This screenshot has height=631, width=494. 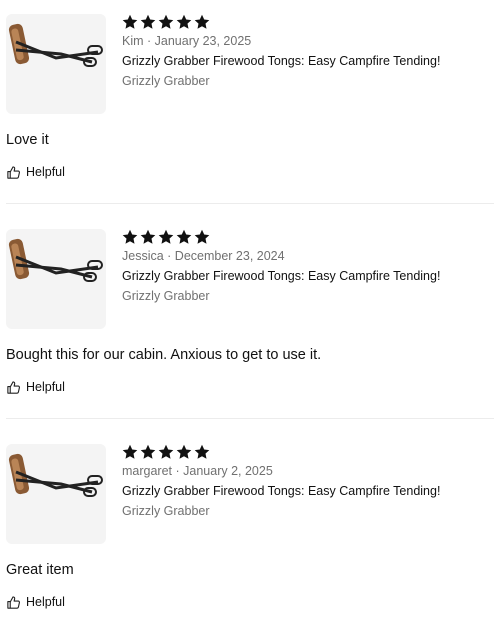 I want to click on review-author: Kim, so click(x=133, y=41).